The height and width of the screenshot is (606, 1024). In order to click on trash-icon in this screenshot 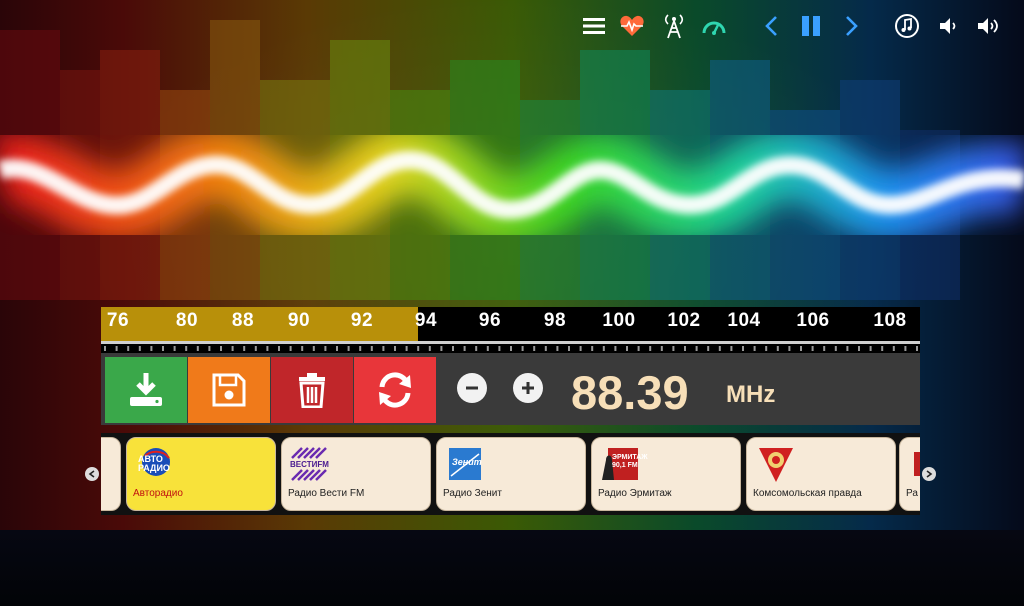, I will do `click(312, 390)`.